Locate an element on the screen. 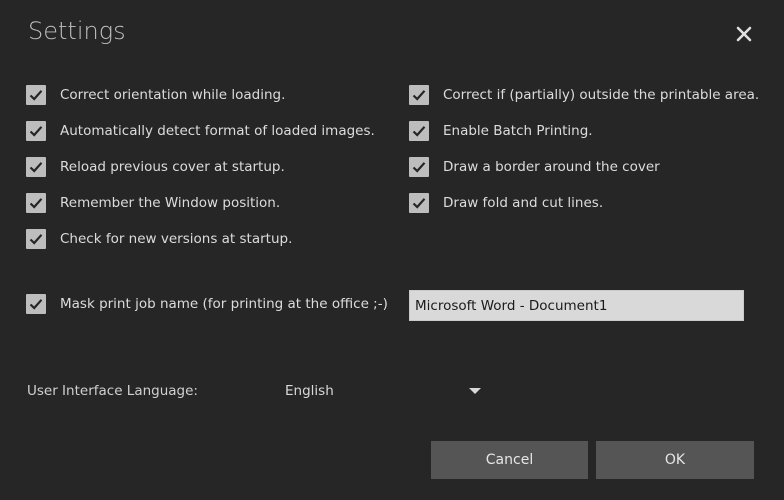  checkbox-batch-printing is located at coordinates (419, 131).